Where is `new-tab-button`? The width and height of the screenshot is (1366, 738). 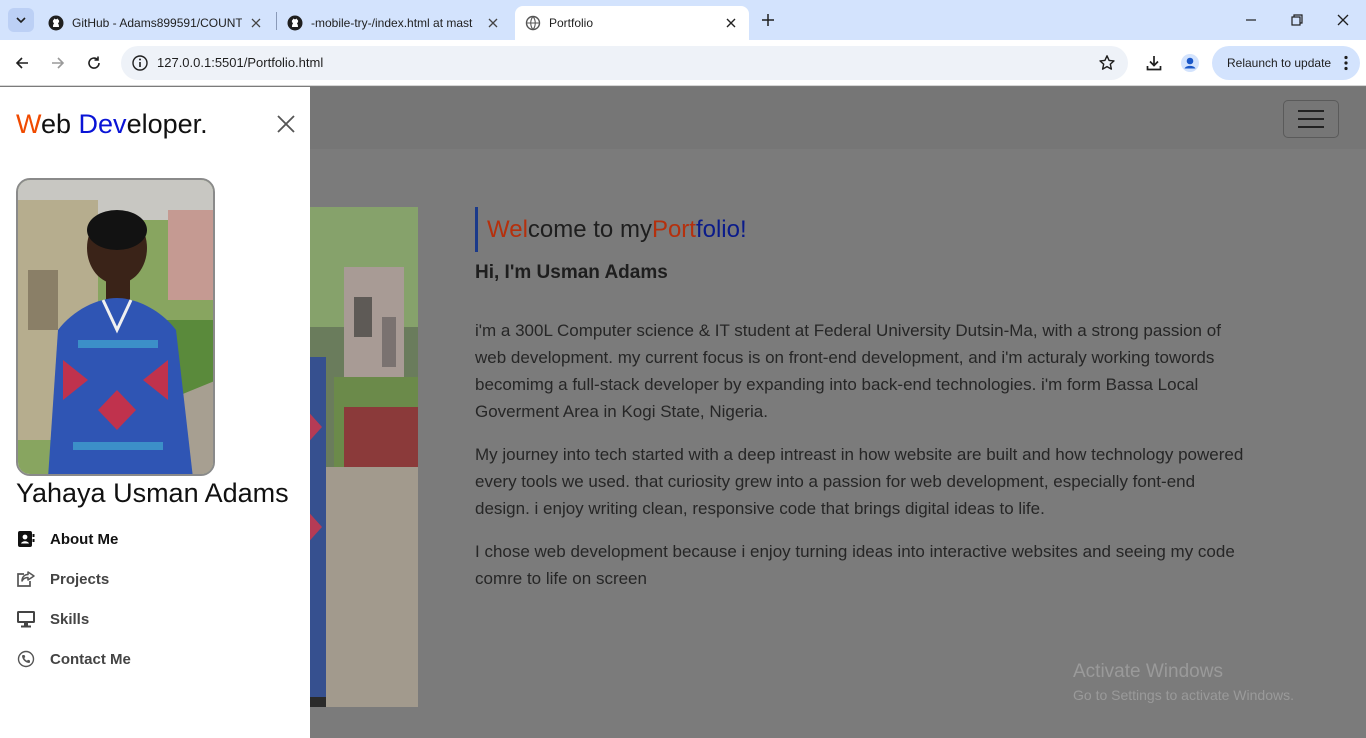 new-tab-button is located at coordinates (768, 20).